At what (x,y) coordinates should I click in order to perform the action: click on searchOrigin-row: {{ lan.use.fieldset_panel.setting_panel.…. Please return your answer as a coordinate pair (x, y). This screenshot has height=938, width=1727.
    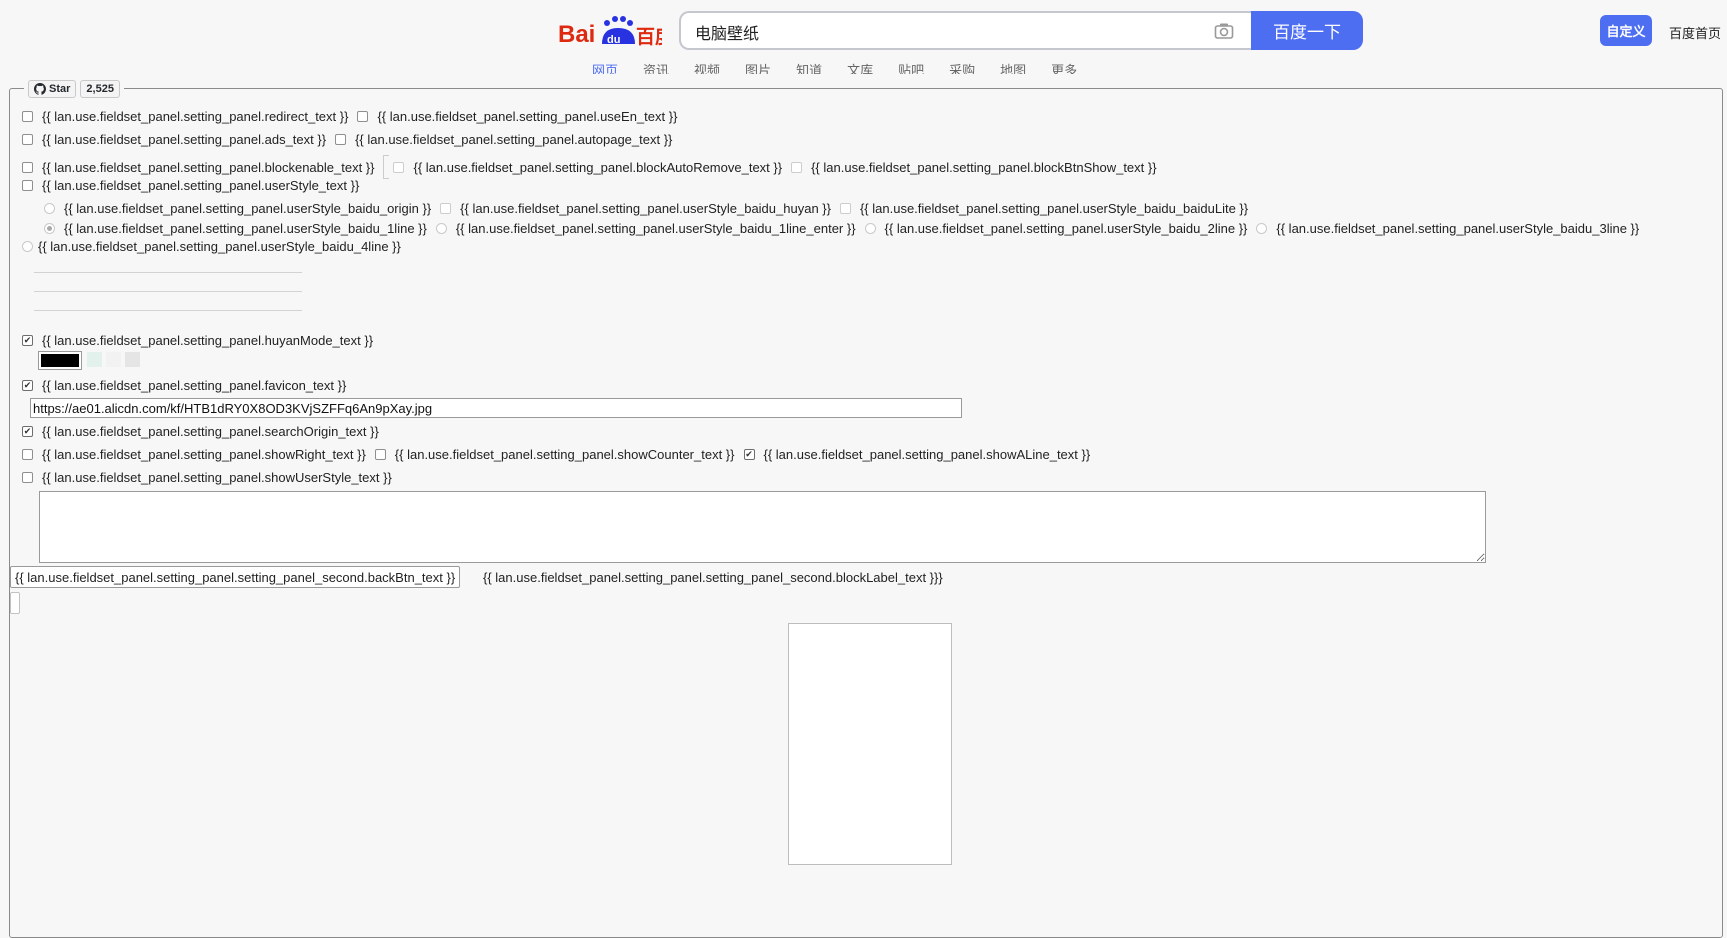
    Looking at the image, I should click on (205, 431).